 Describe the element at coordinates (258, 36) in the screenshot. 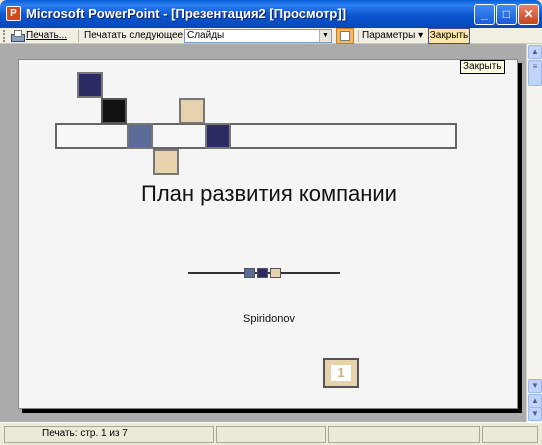

I see `print-what-select: Слайды ▼` at that location.